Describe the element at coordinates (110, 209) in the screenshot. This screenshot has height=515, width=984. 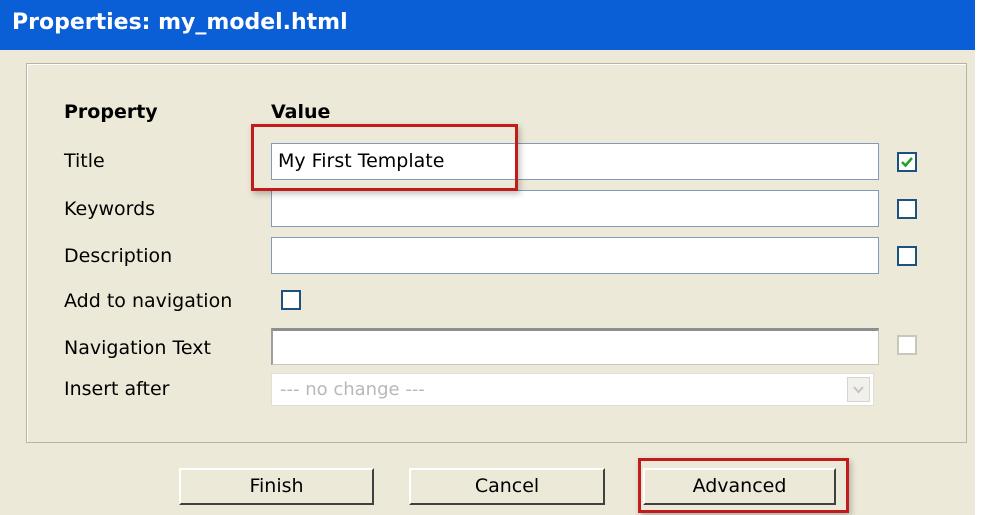
I see `keywords-label: Keywords` at that location.